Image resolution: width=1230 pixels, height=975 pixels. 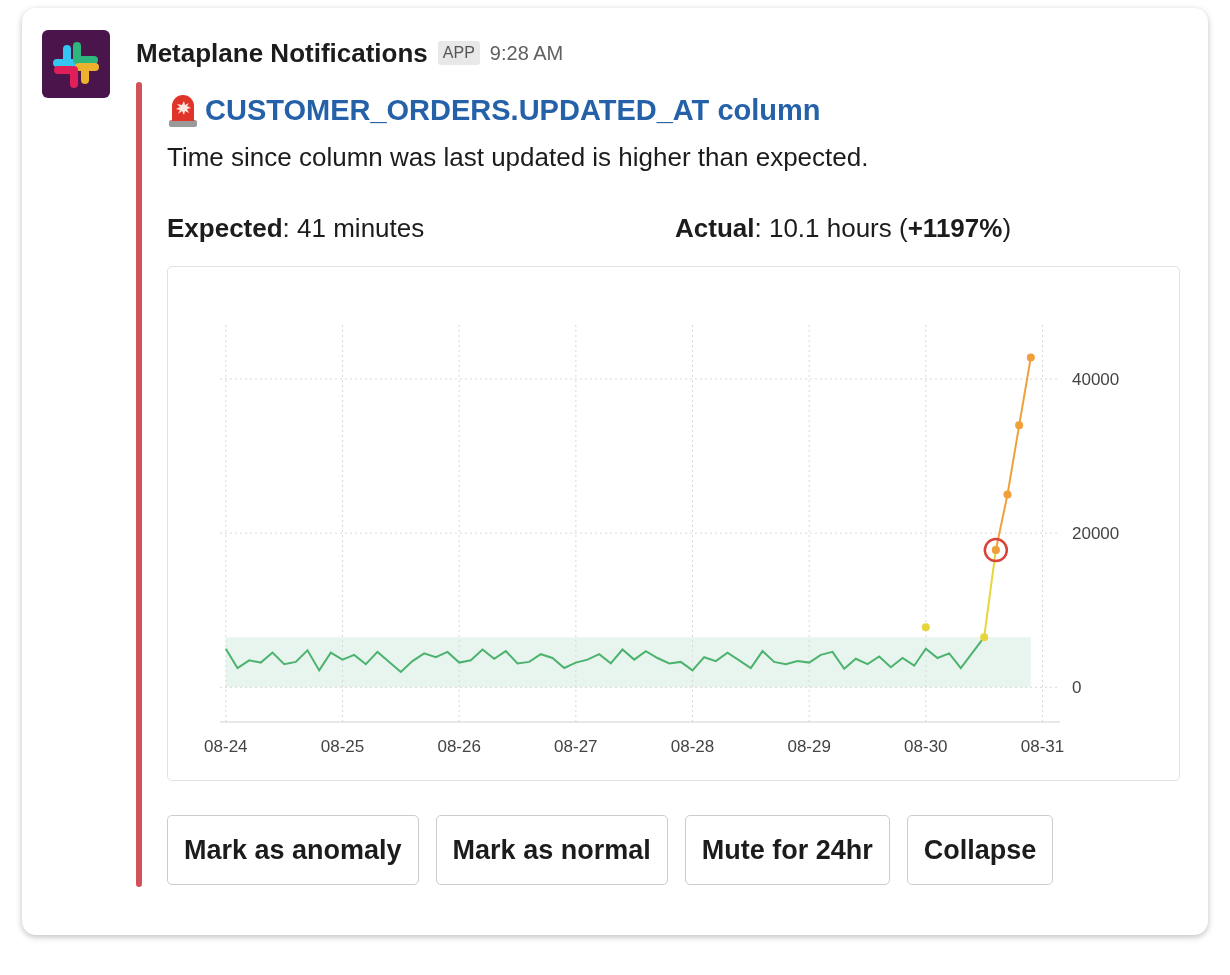 What do you see at coordinates (996, 550) in the screenshot?
I see `anomaly-marker` at bounding box center [996, 550].